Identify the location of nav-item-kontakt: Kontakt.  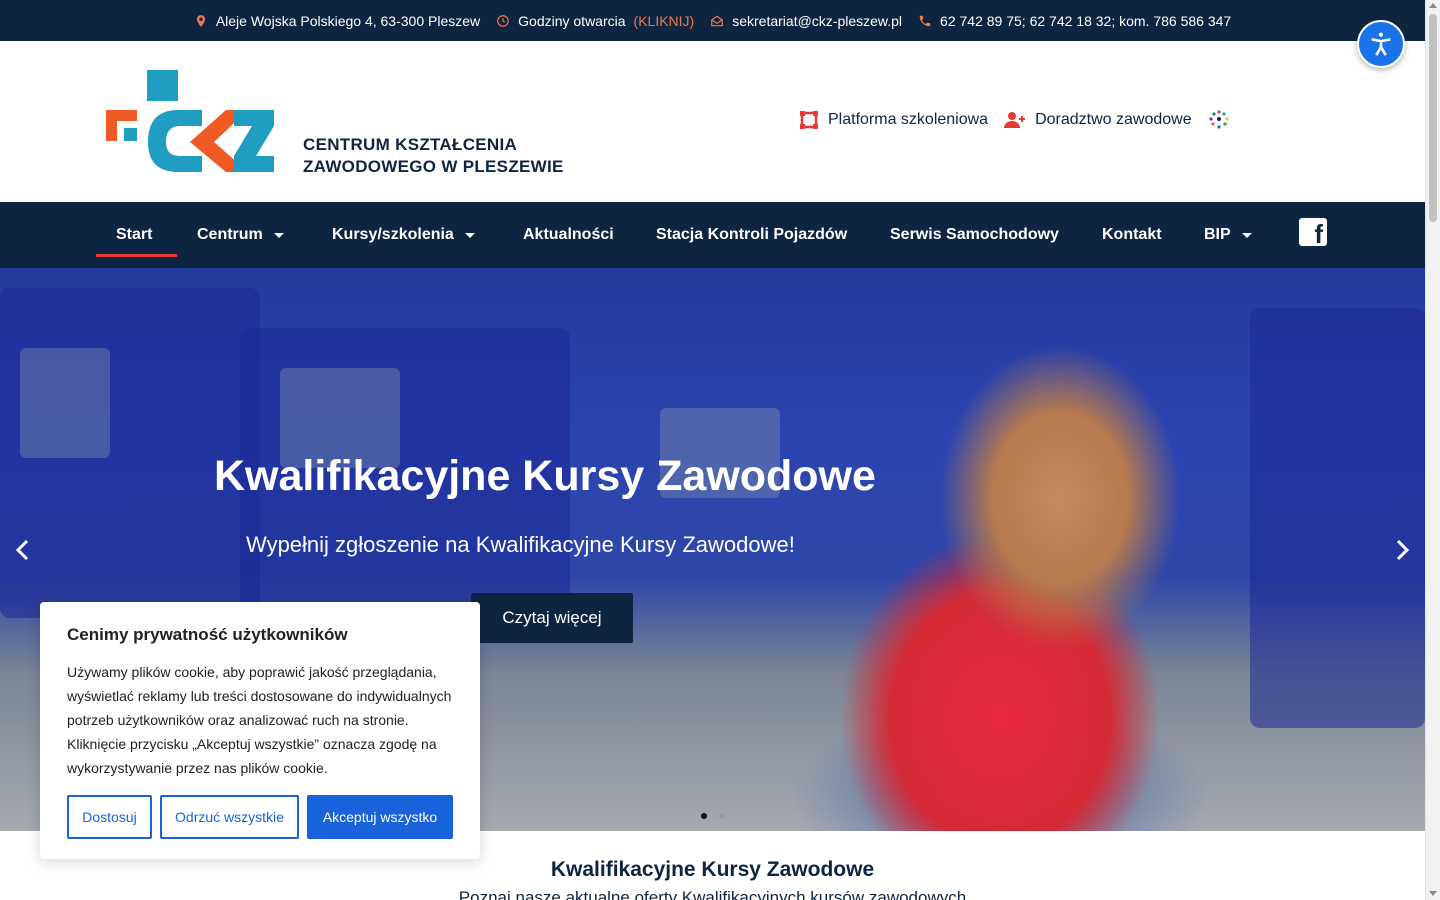
(1132, 235).